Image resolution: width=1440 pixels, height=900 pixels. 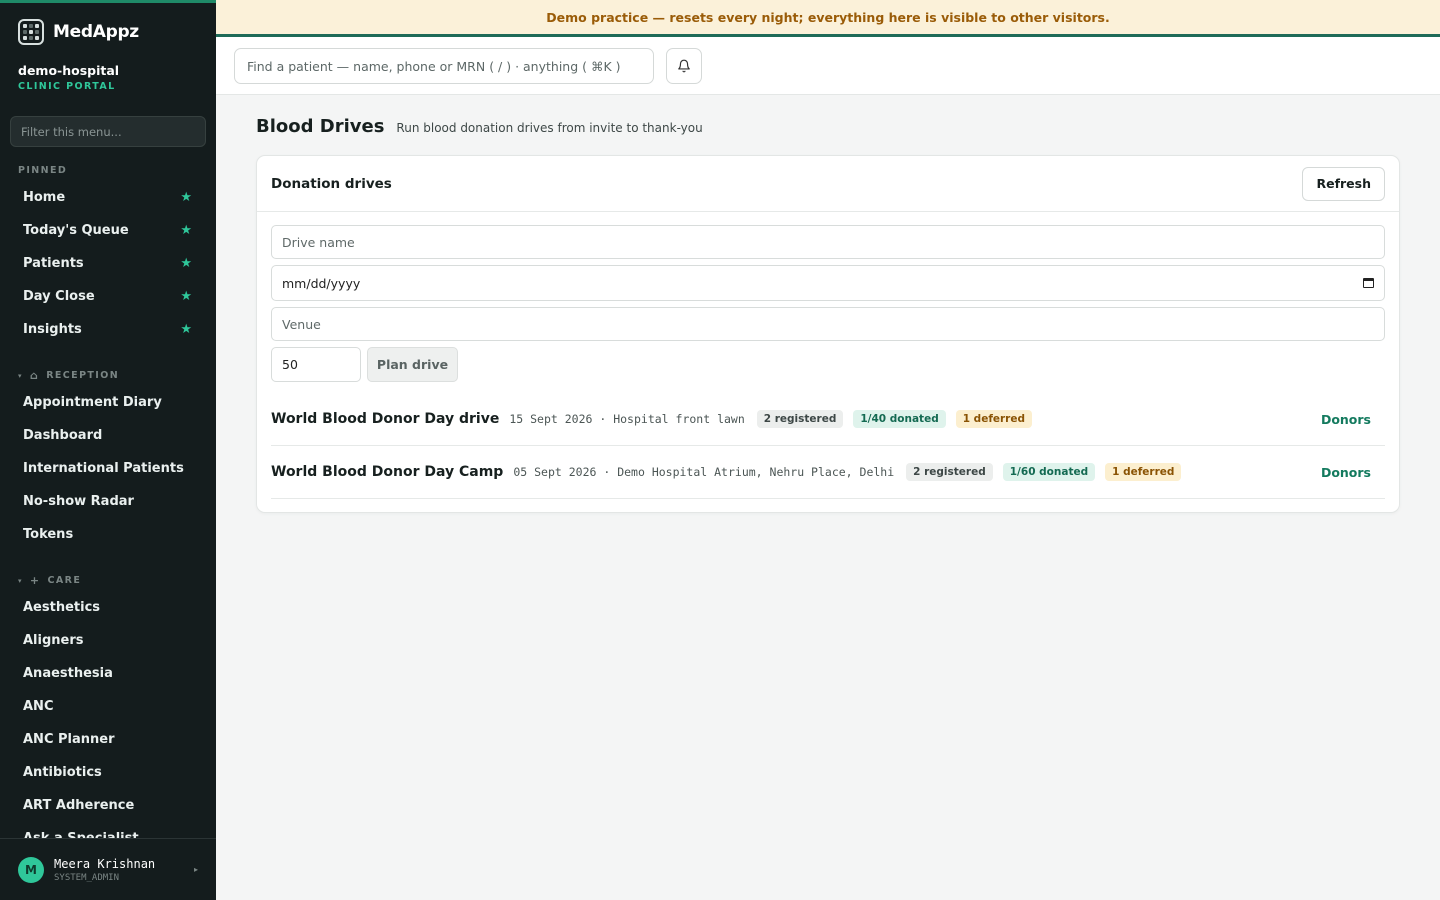 What do you see at coordinates (627, 419) in the screenshot?
I see `drive-meta: 15 Sept 2026 · Hospital front lawn` at bounding box center [627, 419].